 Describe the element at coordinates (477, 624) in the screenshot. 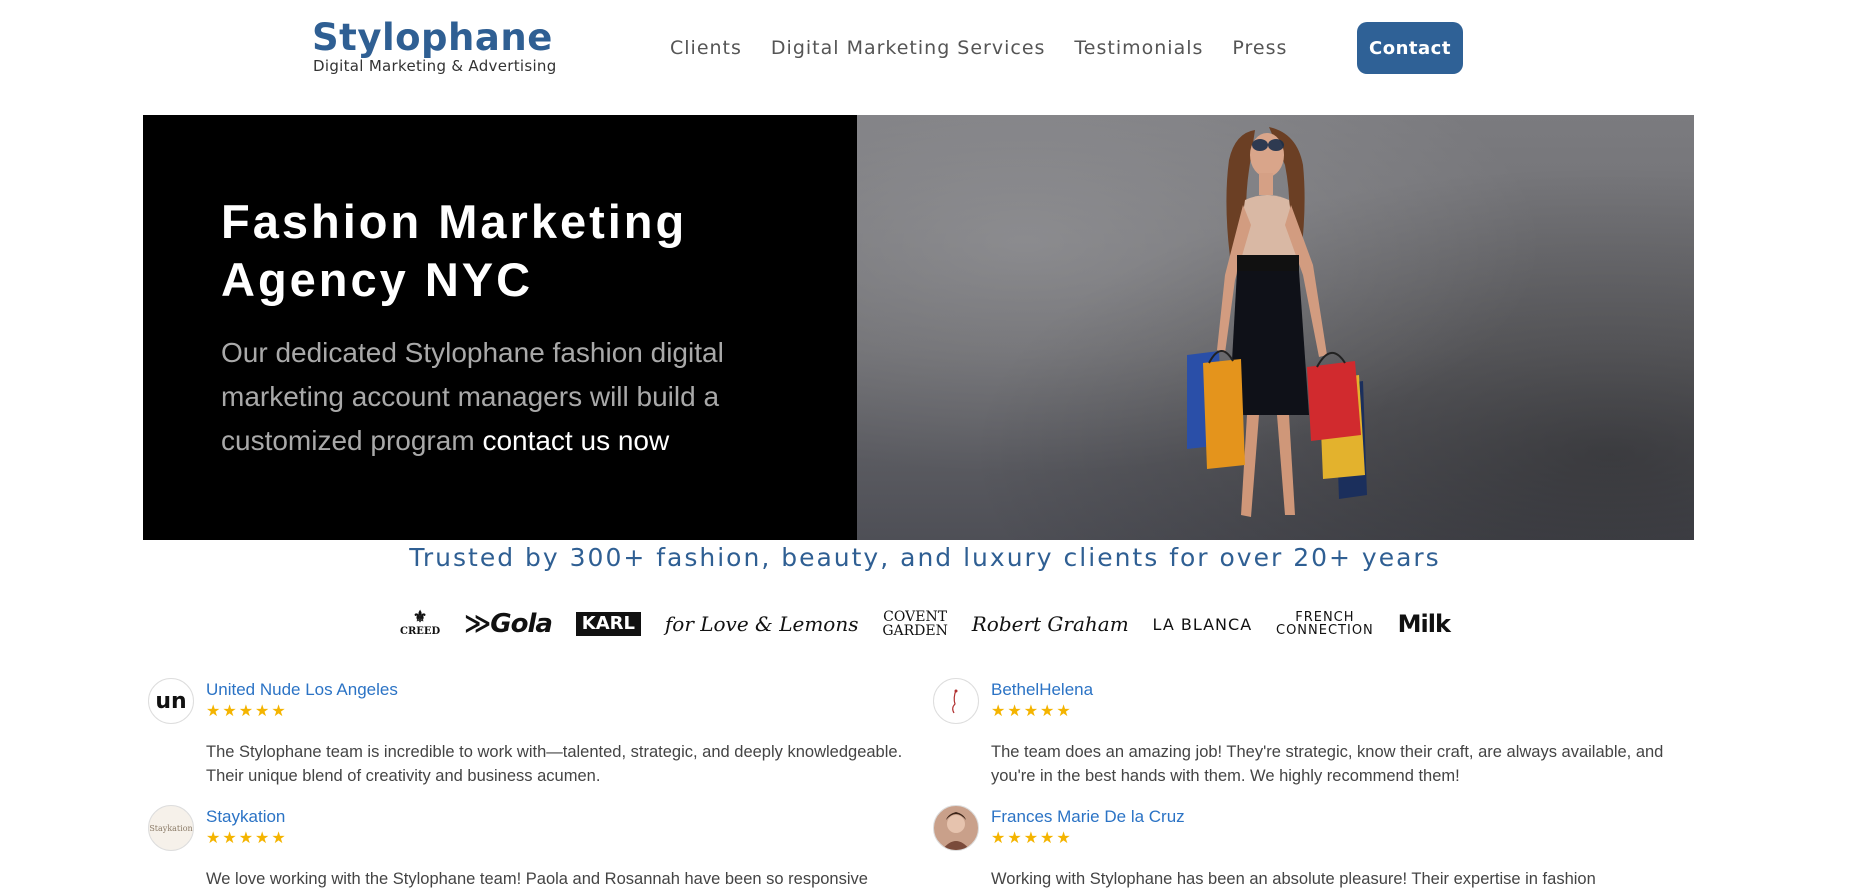

I see `gola-wing-icon: ≫` at that location.